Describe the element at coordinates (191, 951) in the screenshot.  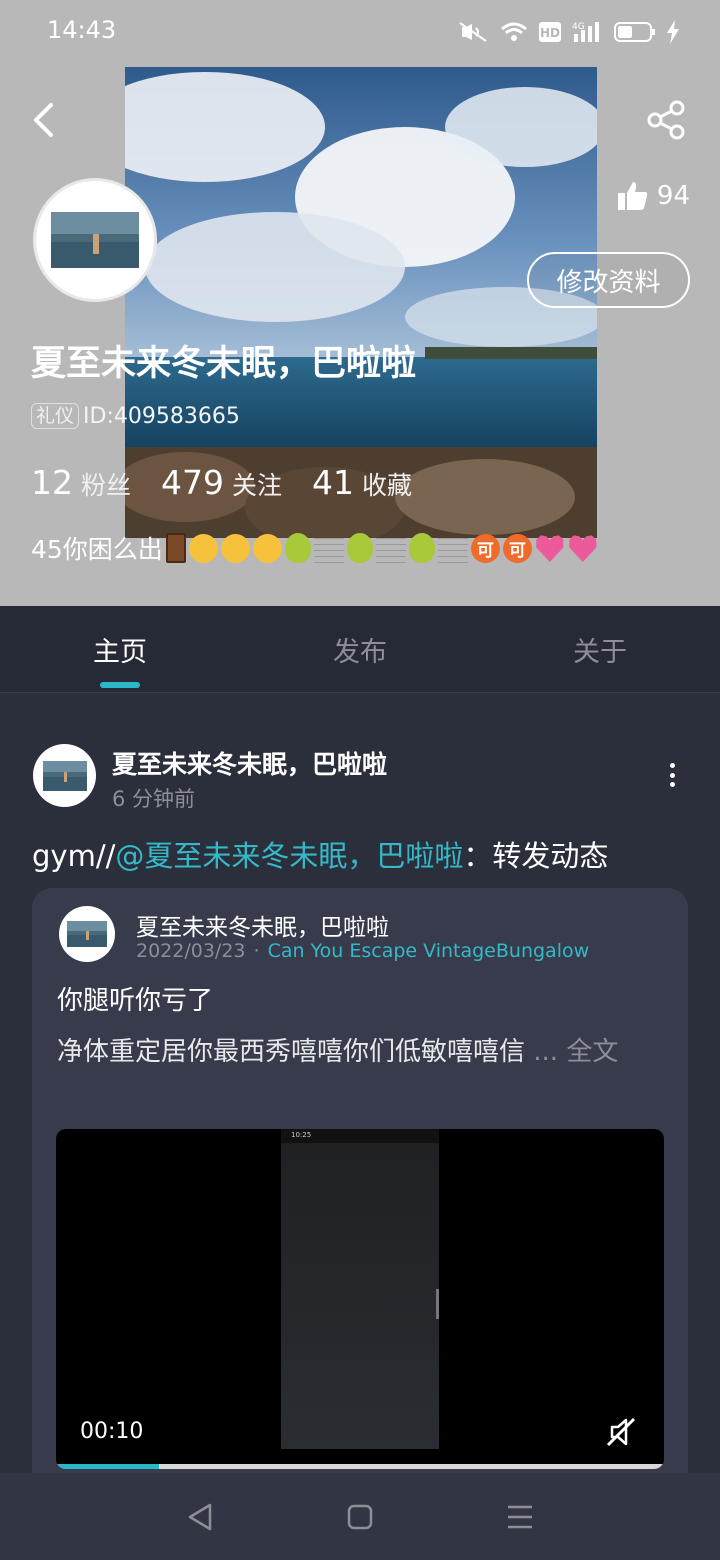
I see `repost-date: 2022/03/23` at that location.